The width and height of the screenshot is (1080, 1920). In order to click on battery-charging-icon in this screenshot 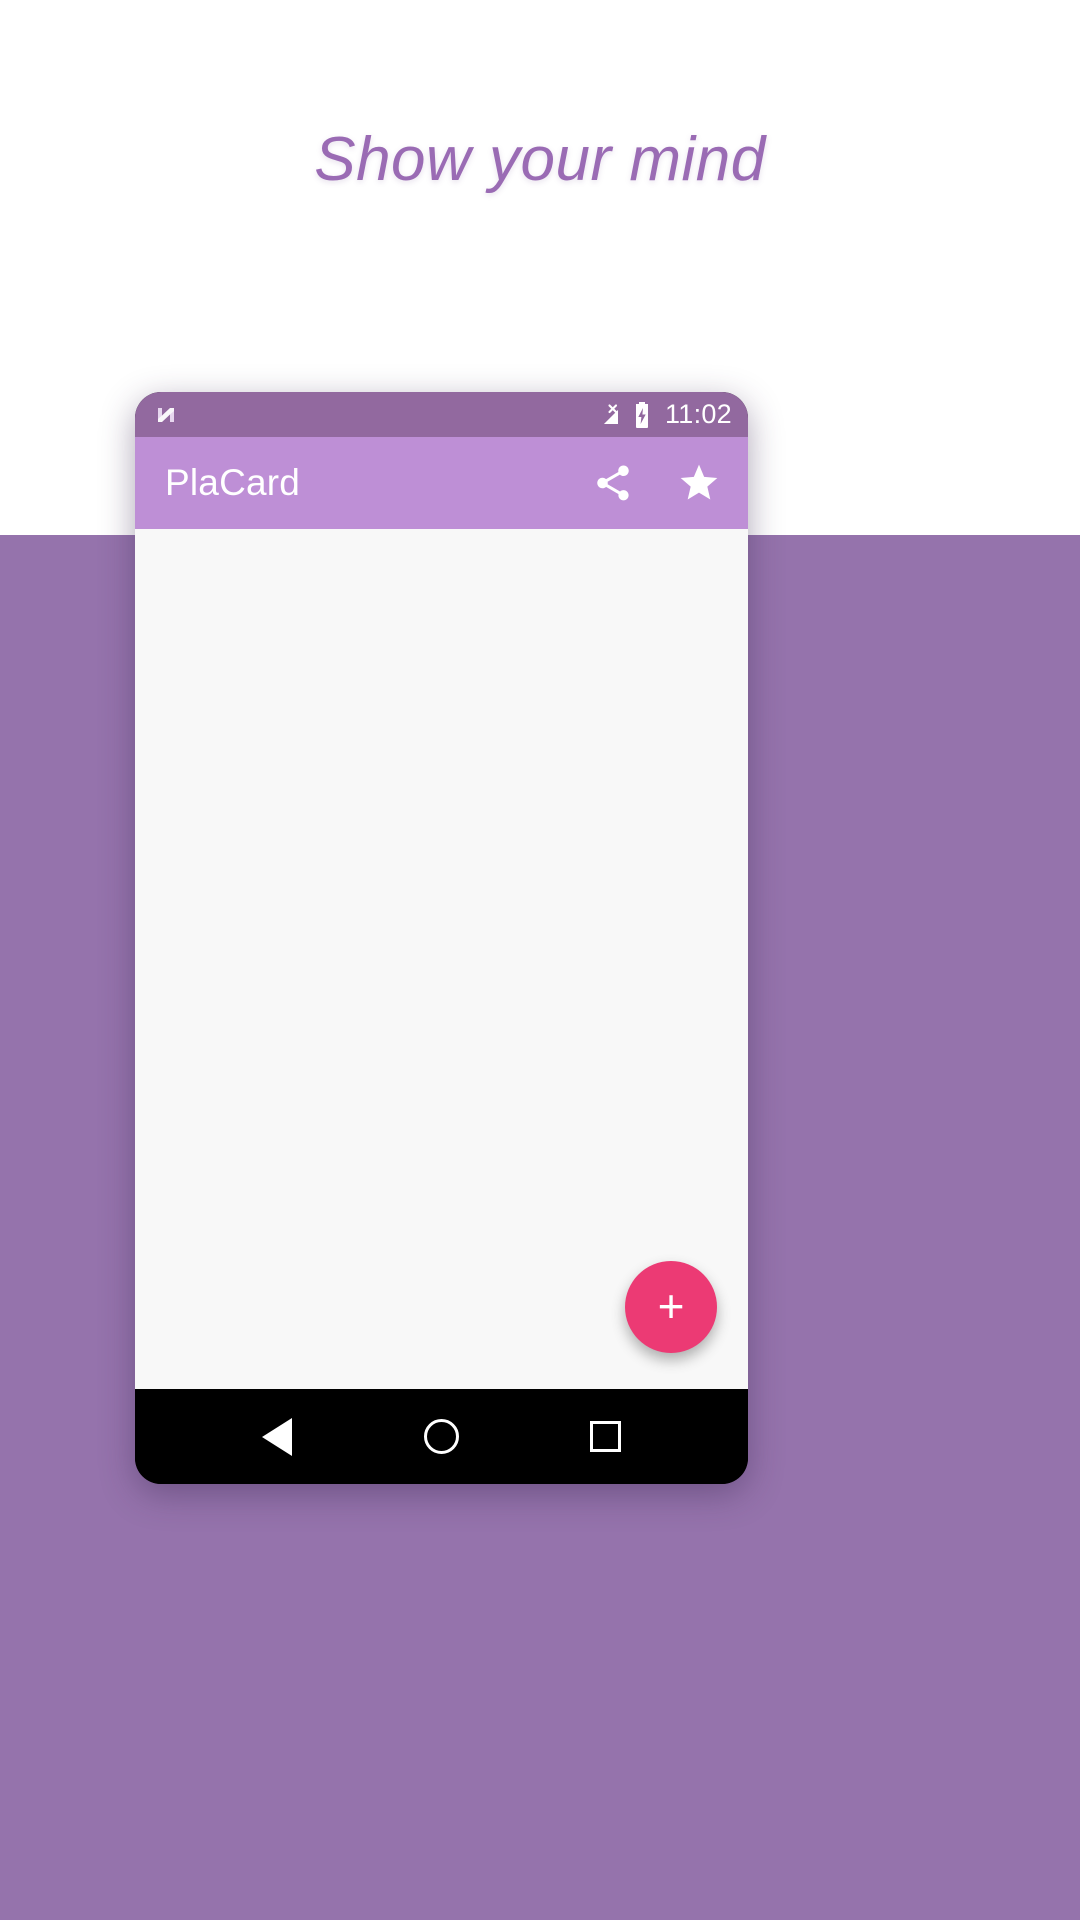, I will do `click(642, 415)`.